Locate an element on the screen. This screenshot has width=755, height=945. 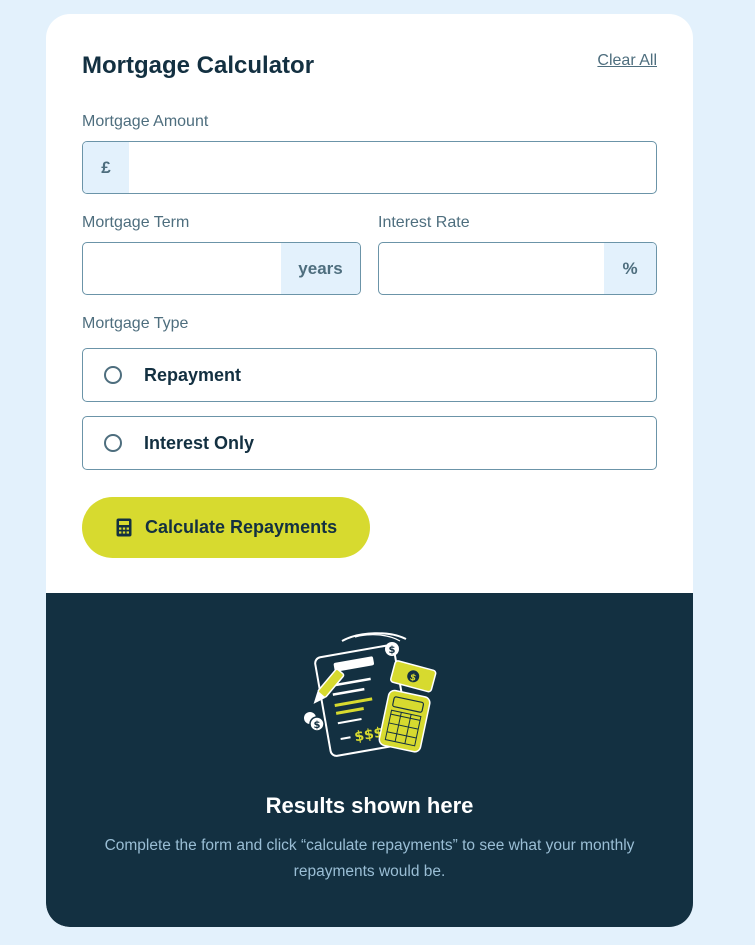
empty-results-illustration: $$$ $ $ $ is located at coordinates (370, 699).